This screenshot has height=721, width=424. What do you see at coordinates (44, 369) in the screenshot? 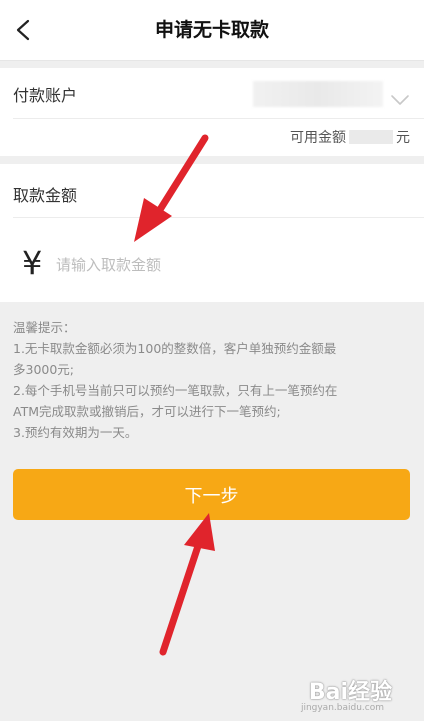
I see `tips-line: 多3000元;` at bounding box center [44, 369].